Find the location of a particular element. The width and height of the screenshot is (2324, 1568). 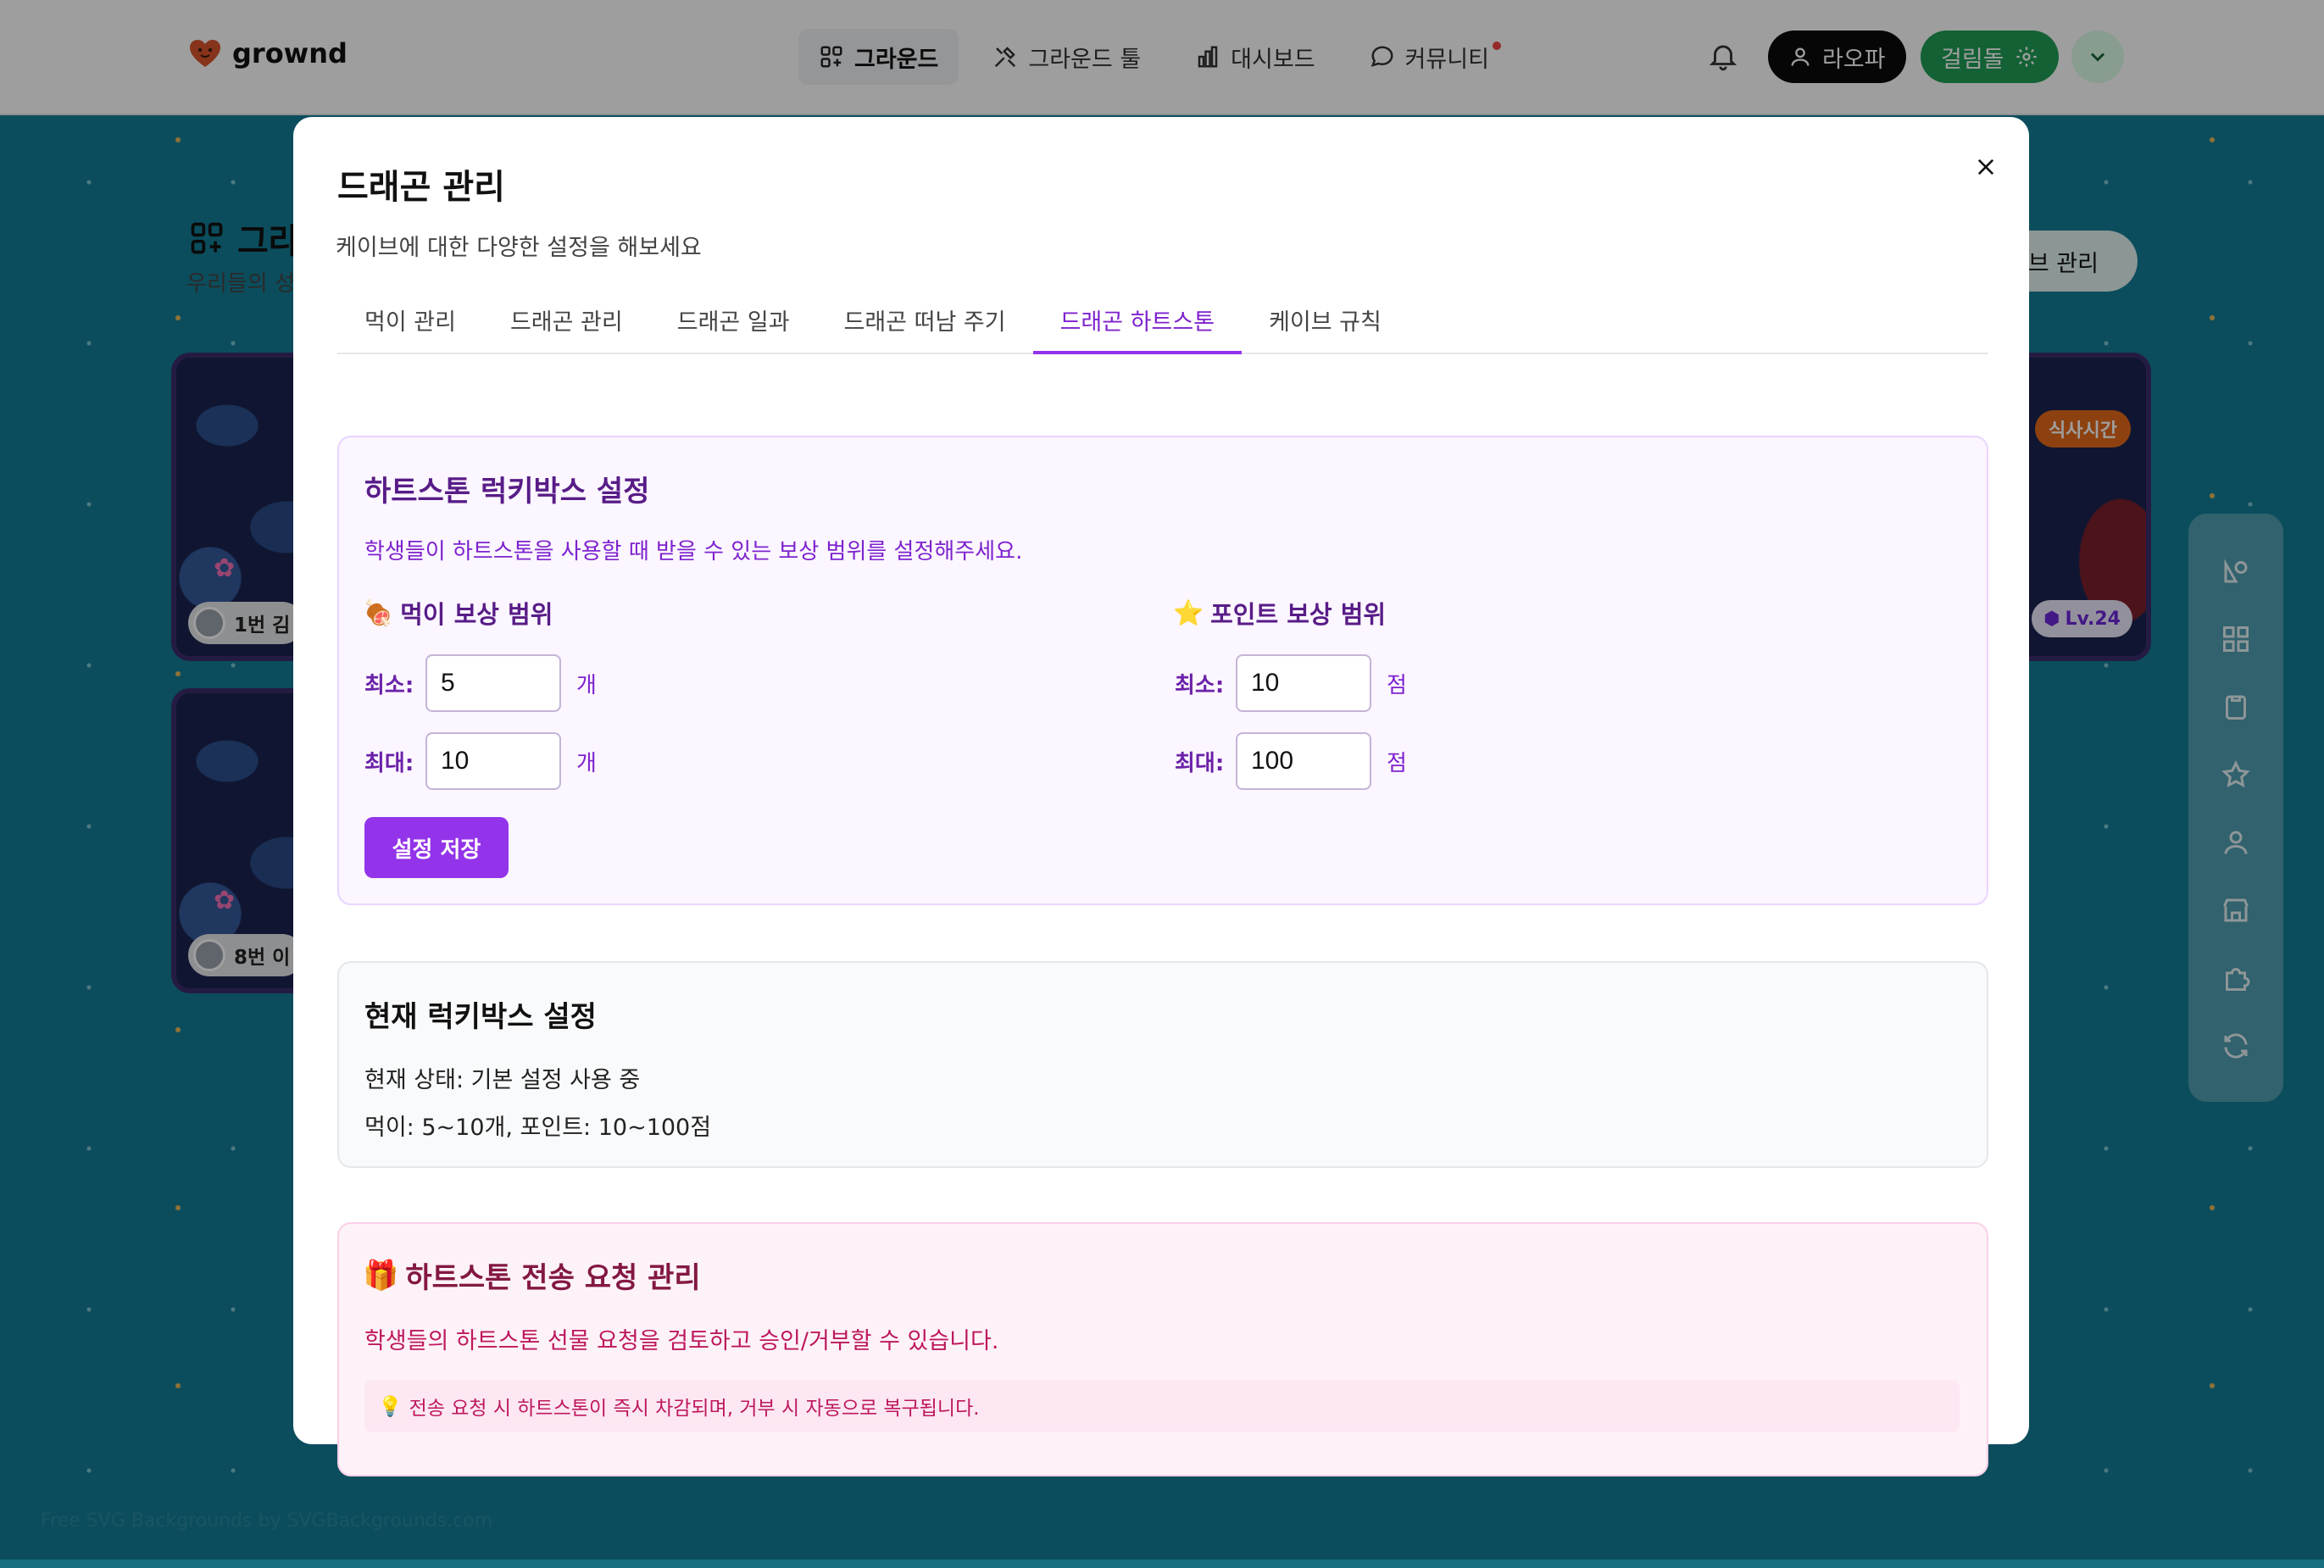

gift-icon: 🎁 is located at coordinates (381, 1275).